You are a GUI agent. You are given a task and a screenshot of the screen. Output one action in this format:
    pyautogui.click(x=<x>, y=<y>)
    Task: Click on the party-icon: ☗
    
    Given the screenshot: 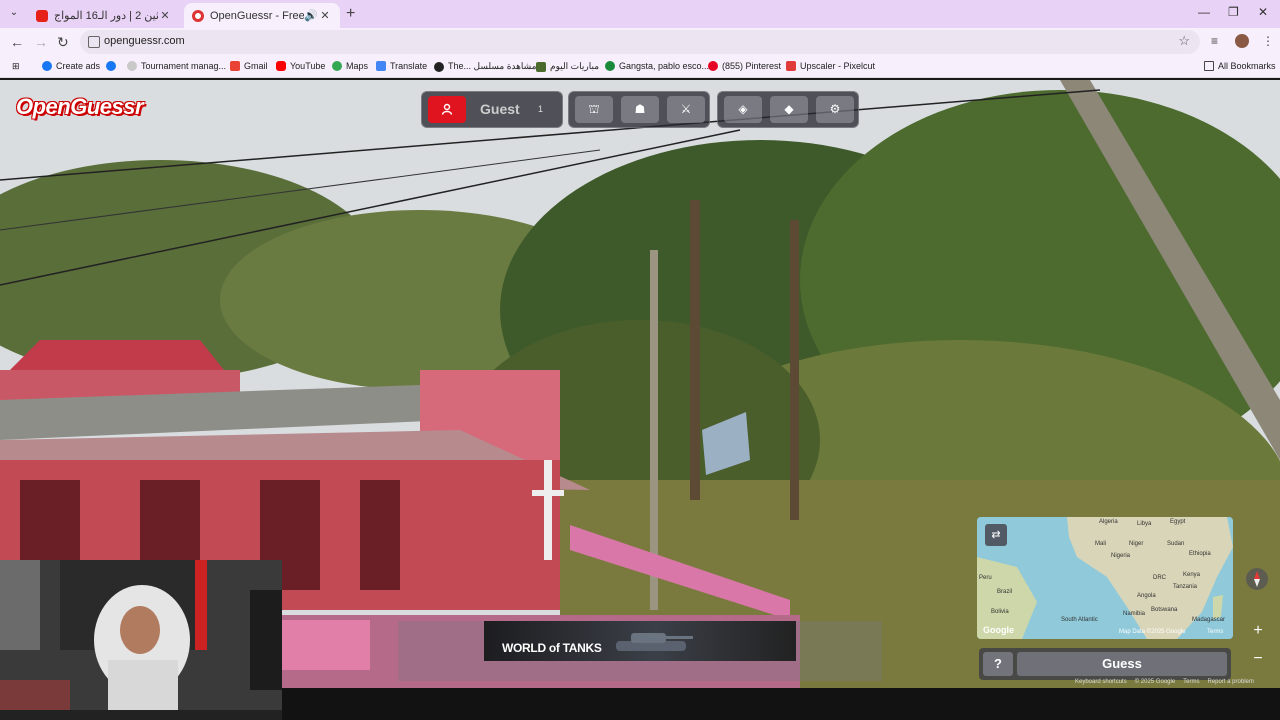 What is the action you would take?
    pyautogui.click(x=640, y=109)
    